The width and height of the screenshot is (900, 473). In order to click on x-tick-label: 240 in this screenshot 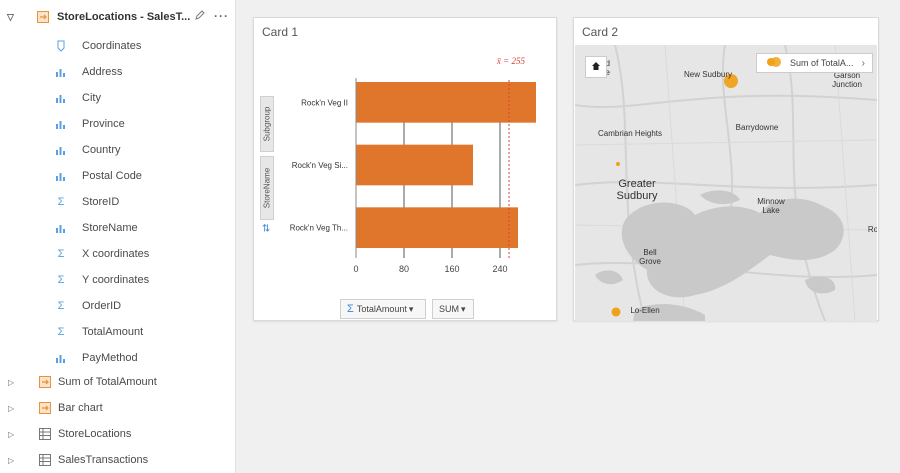, I will do `click(499, 269)`.